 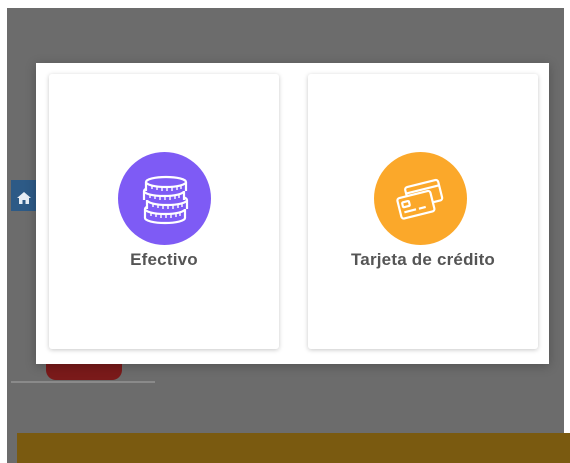 I want to click on credit-cards-icon-circle, so click(x=420, y=198).